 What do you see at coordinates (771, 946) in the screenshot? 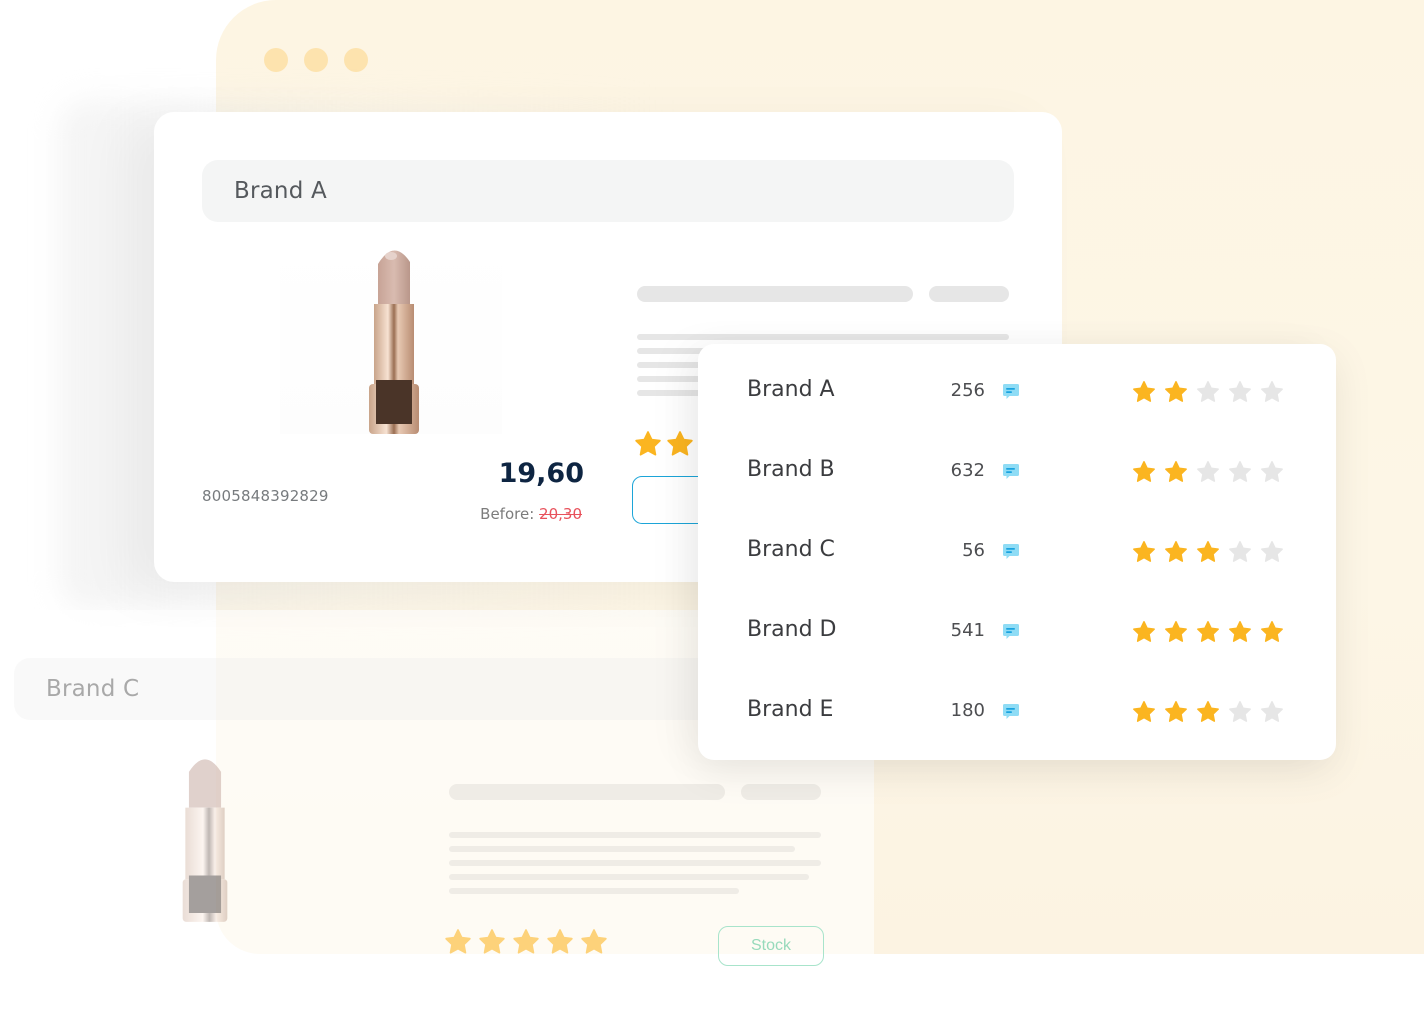
I see `stock-button: Stock` at bounding box center [771, 946].